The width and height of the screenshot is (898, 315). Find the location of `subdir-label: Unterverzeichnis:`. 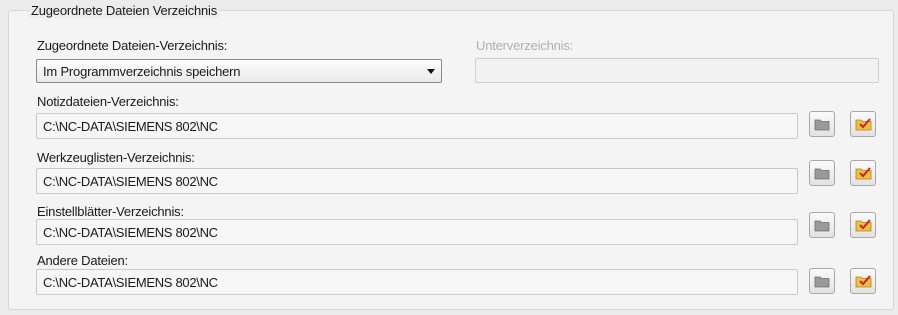

subdir-label: Unterverzeichnis: is located at coordinates (525, 45).